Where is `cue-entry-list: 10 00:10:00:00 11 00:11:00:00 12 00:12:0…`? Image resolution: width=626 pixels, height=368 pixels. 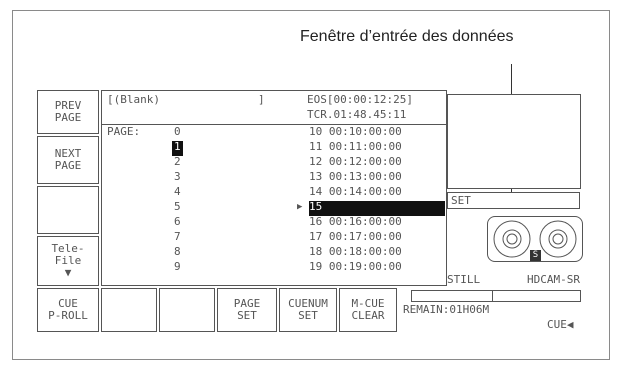 cue-entry-list: 10 00:10:00:00 11 00:11:00:00 12 00:12:0… is located at coordinates (377, 201).